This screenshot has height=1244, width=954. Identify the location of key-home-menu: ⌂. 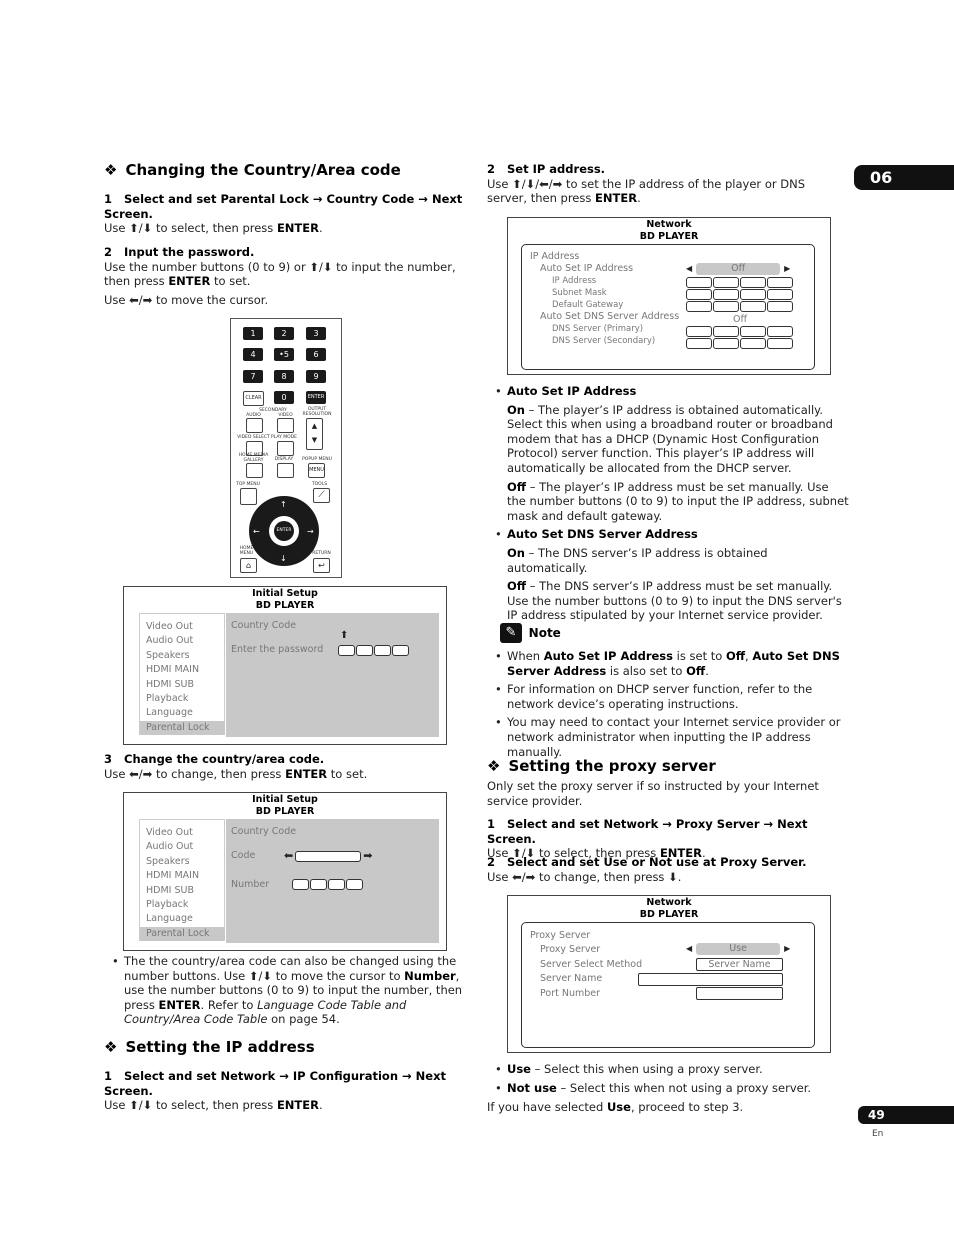
(248, 565).